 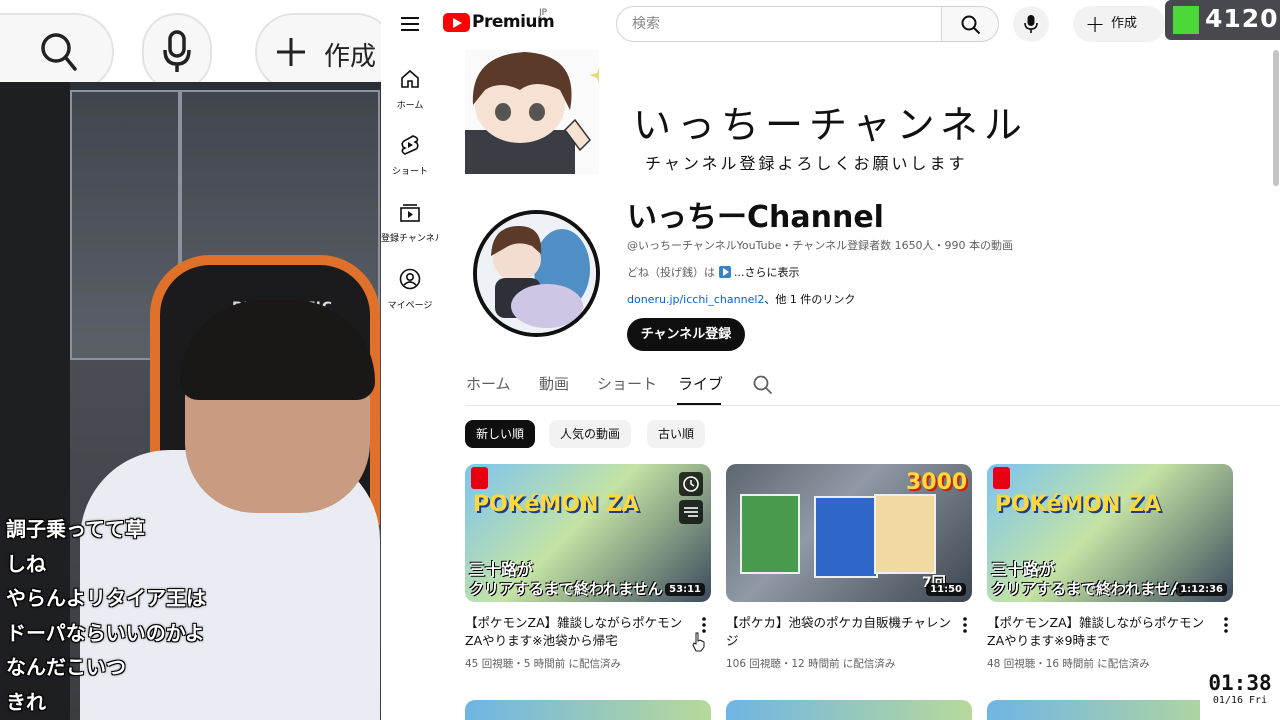 I want to click on search-button, so click(x=970, y=24).